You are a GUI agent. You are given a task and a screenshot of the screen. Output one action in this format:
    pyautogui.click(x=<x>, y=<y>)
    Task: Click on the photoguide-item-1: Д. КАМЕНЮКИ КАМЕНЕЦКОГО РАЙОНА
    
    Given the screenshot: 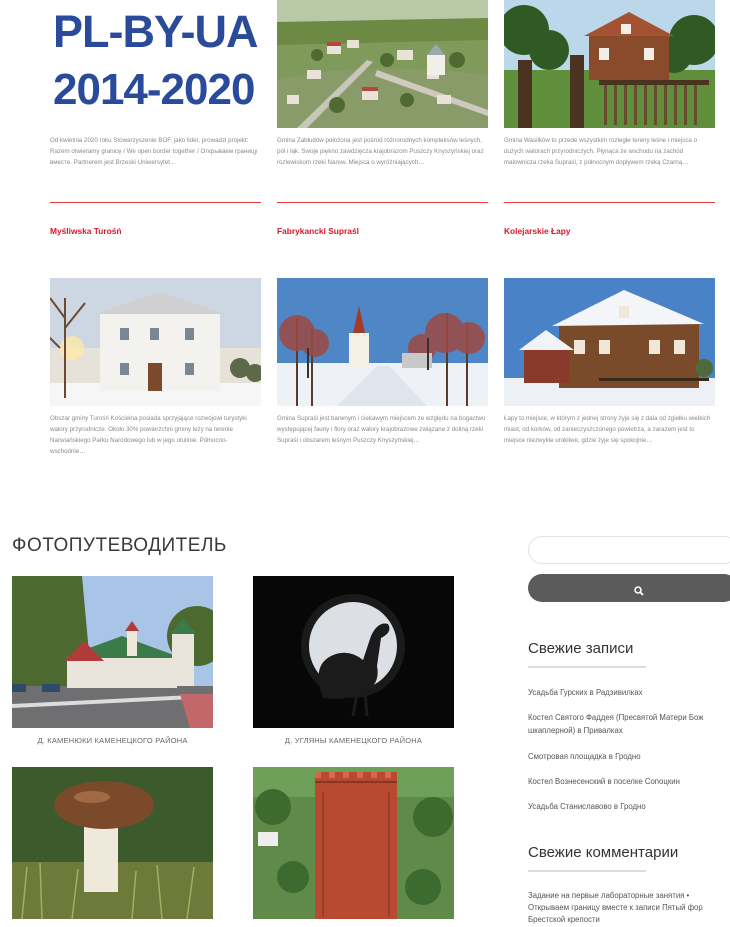 What is the action you would take?
    pyautogui.click(x=112, y=660)
    